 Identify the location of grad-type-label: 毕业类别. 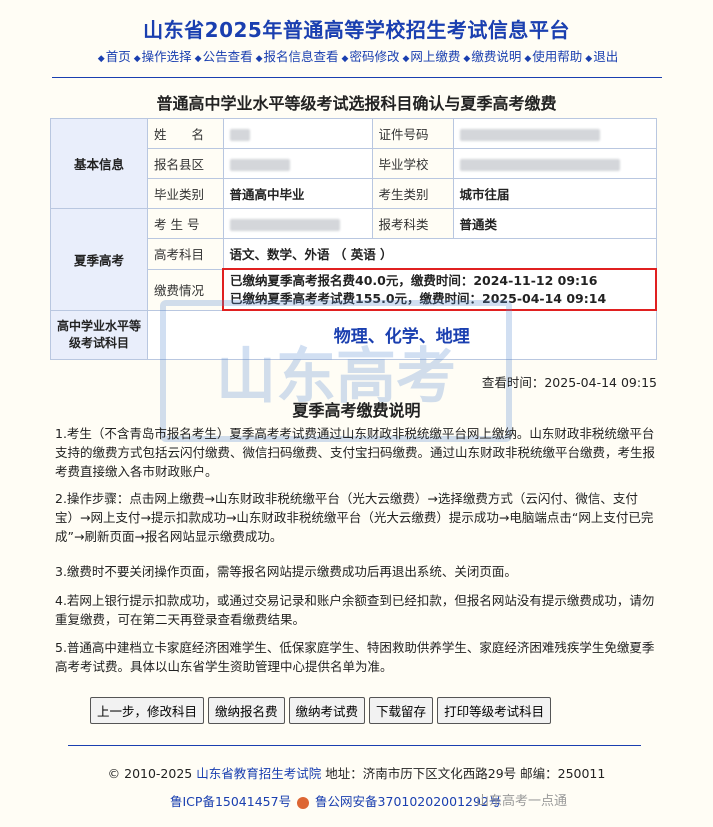
(185, 193).